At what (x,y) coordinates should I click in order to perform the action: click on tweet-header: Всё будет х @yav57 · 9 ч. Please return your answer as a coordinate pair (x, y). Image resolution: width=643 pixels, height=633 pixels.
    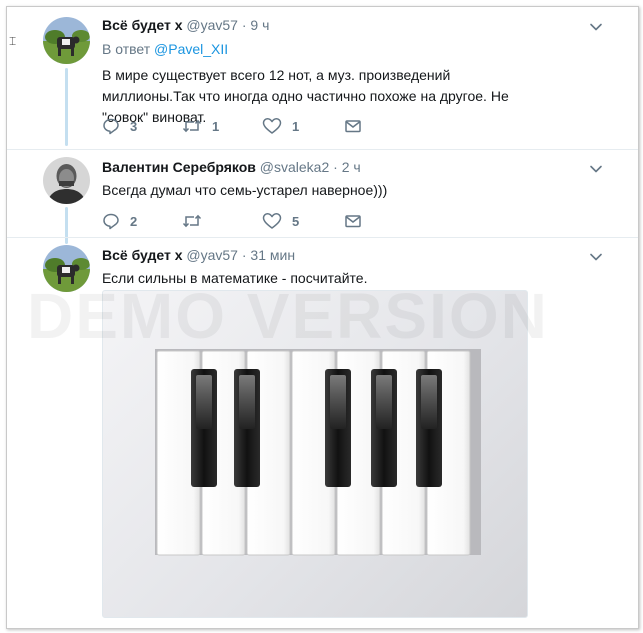
    Looking at the image, I should click on (185, 25).